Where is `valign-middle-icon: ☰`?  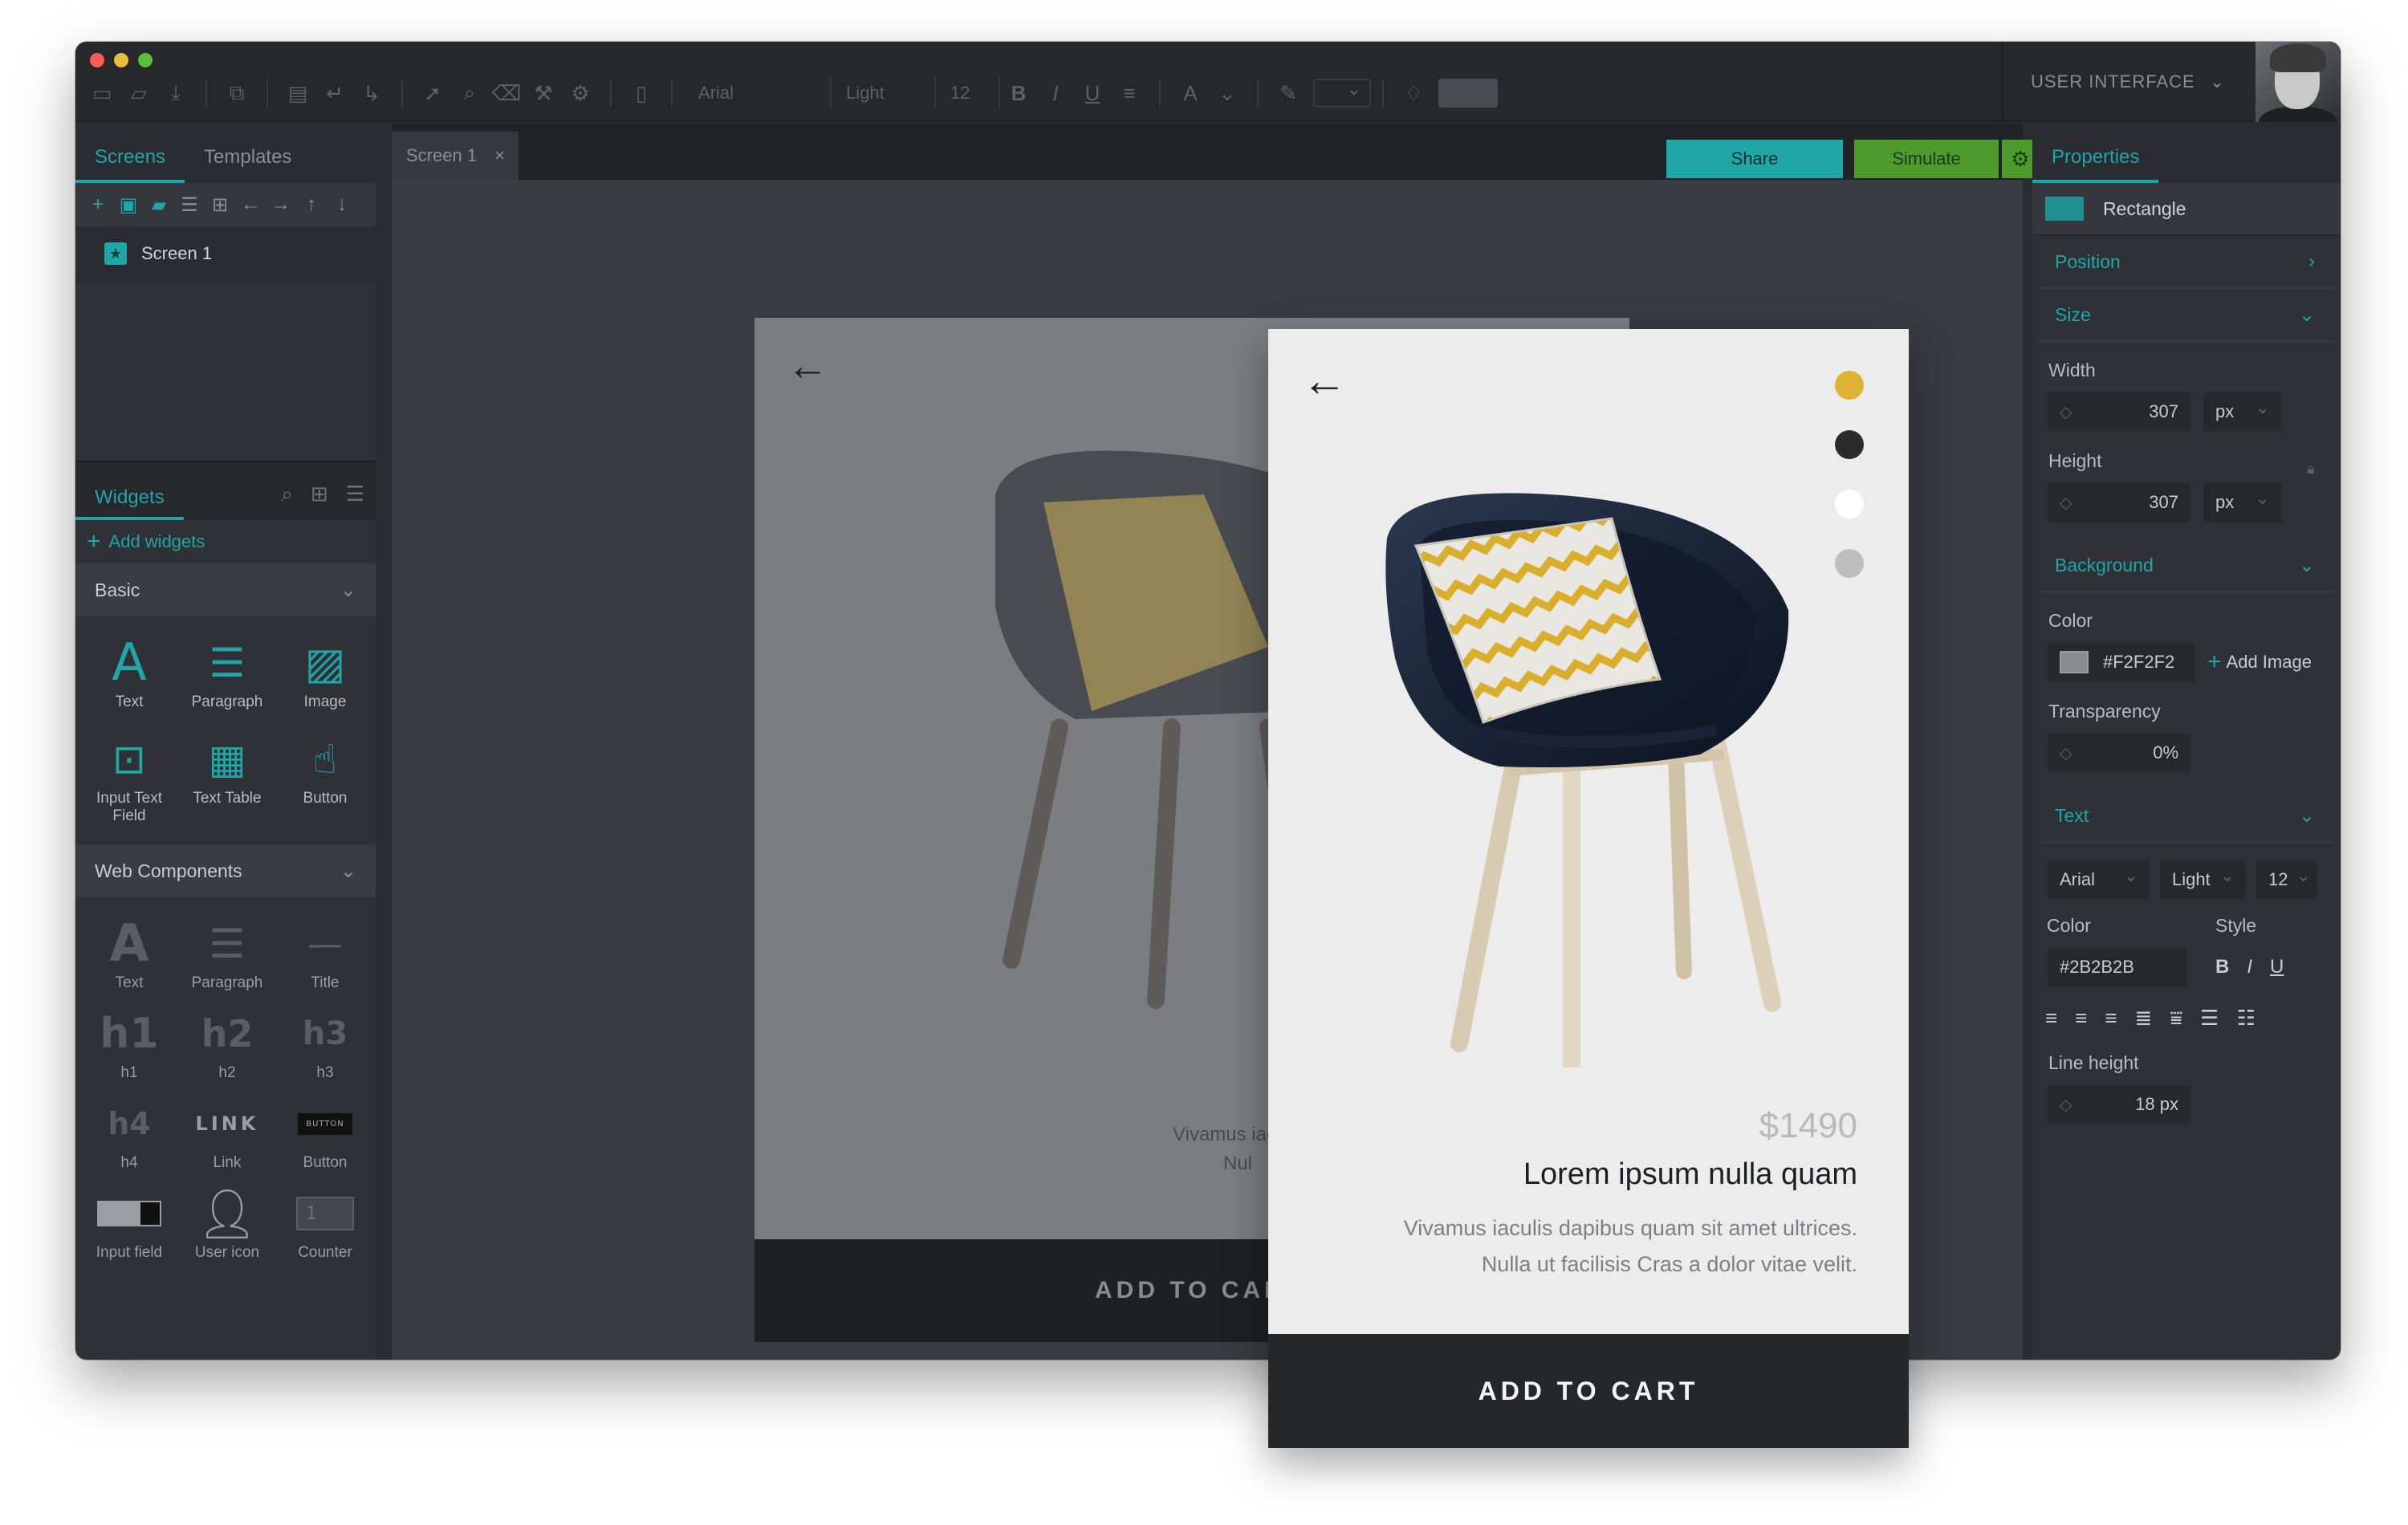 valign-middle-icon: ☰ is located at coordinates (2209, 1019).